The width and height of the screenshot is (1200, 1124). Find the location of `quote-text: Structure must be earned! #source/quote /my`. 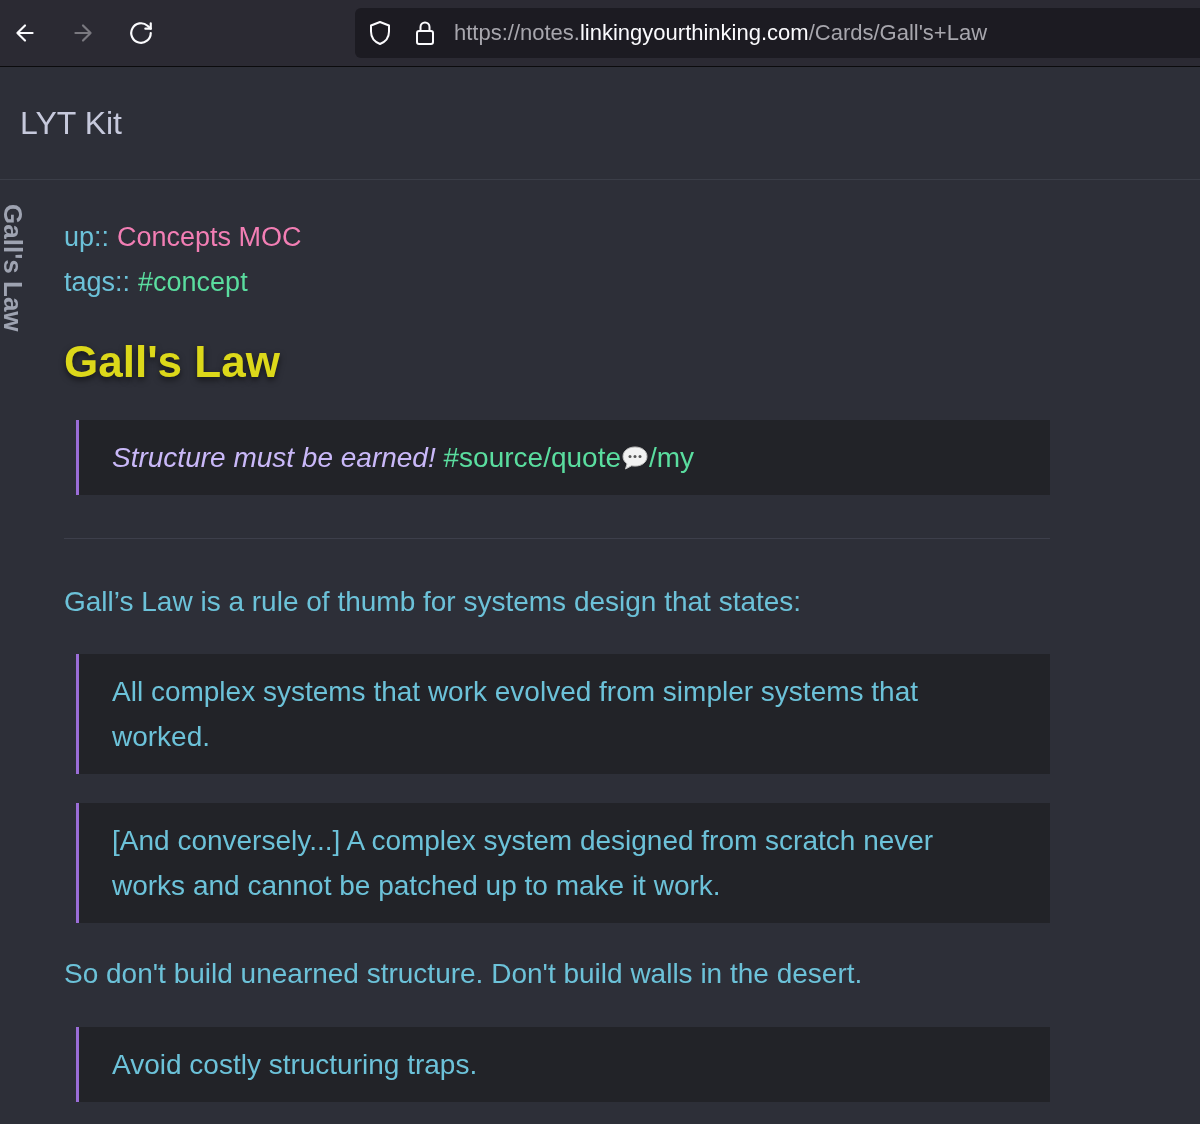

quote-text: Structure must be earned! #source/quote /my is located at coordinates (561, 457).